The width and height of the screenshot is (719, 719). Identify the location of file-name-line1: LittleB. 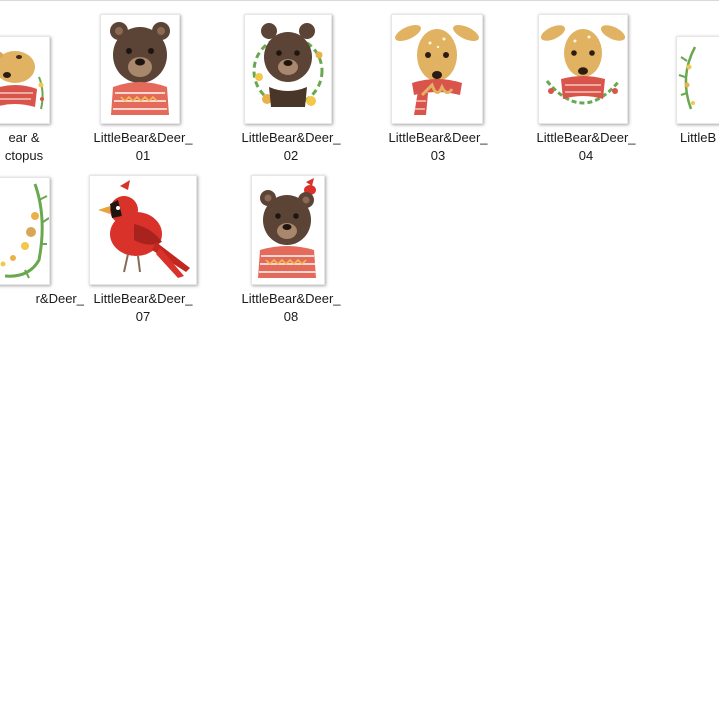
(698, 137).